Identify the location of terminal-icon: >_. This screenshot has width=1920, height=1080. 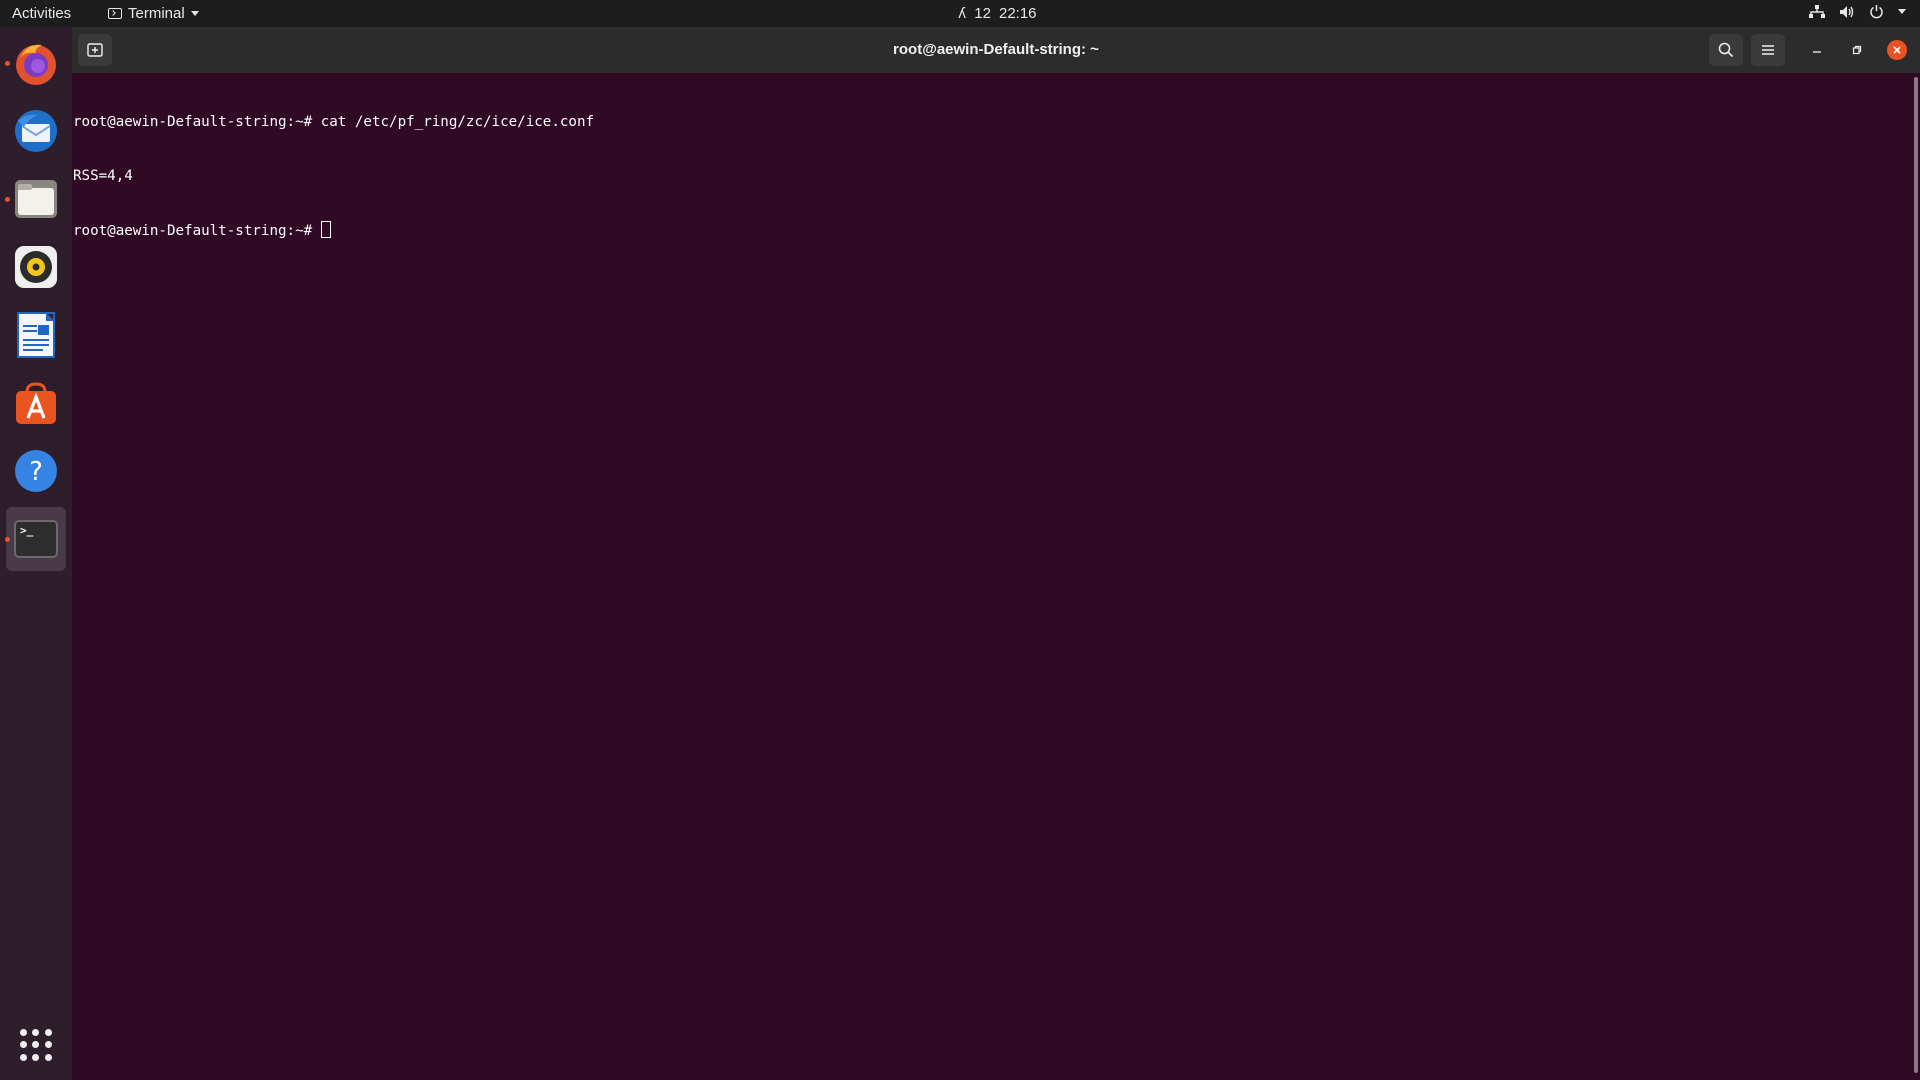
(36, 539).